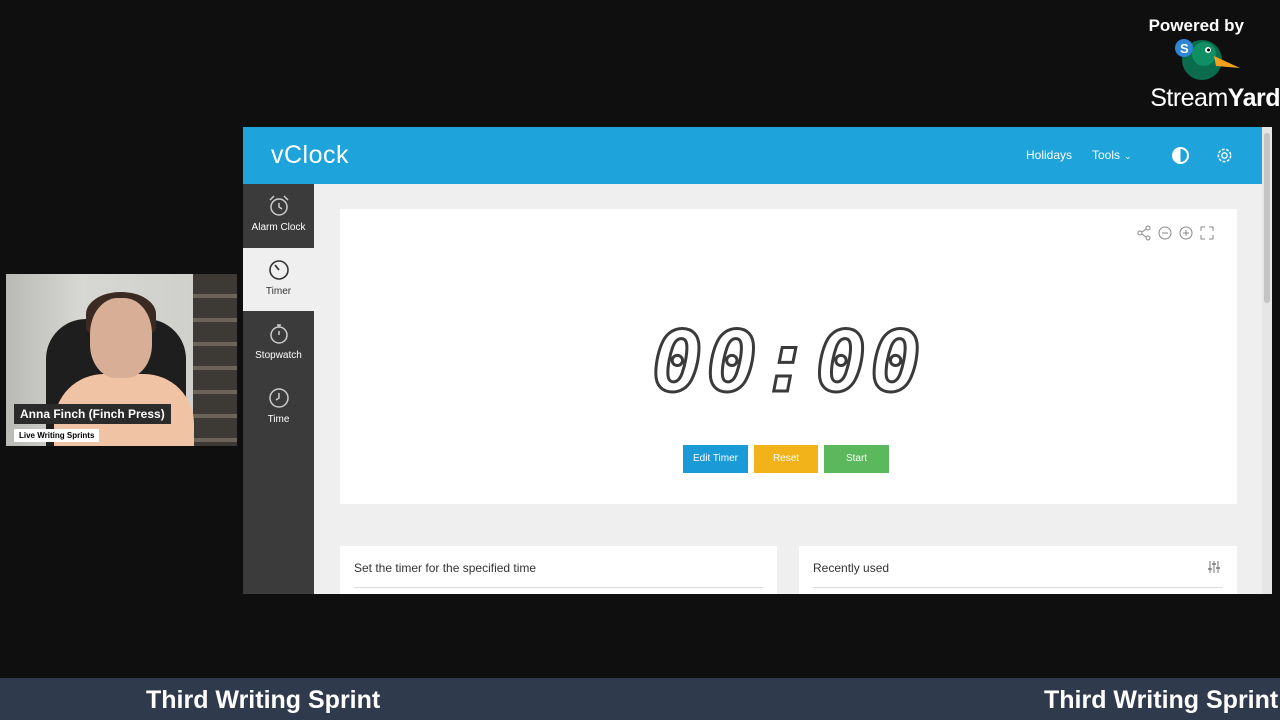 Image resolution: width=1280 pixels, height=720 pixels. What do you see at coordinates (215, 360) in the screenshot?
I see `cam-bookshelf` at bounding box center [215, 360].